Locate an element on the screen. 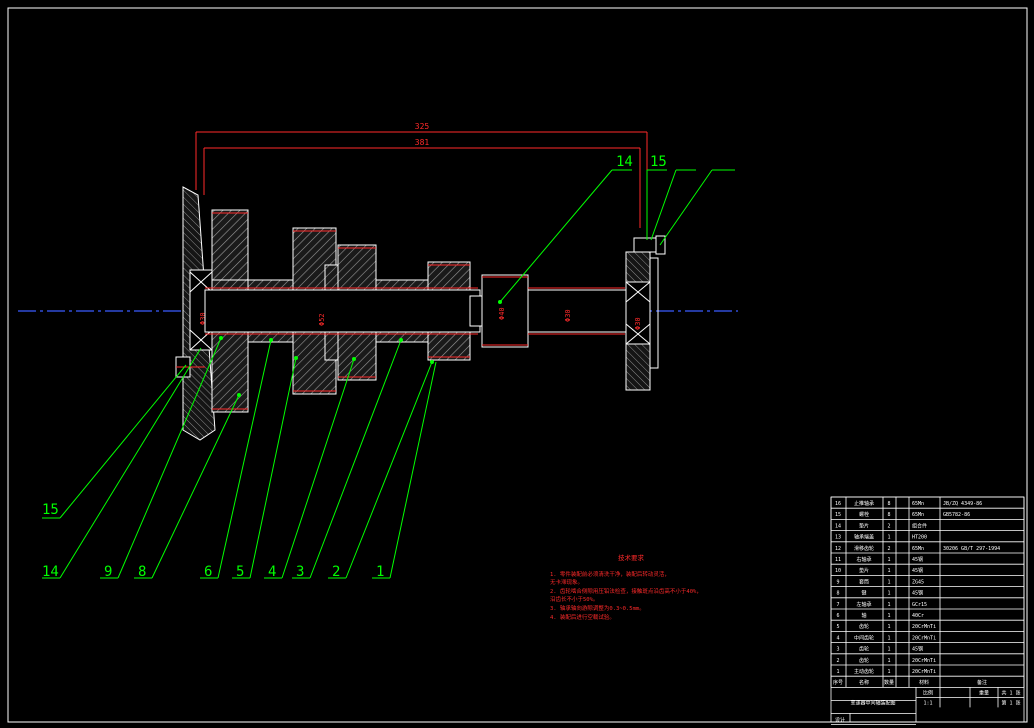 The image size is (1034, 728). notes-line-4: 沿齿长不小于50%。 is located at coordinates (574, 599).